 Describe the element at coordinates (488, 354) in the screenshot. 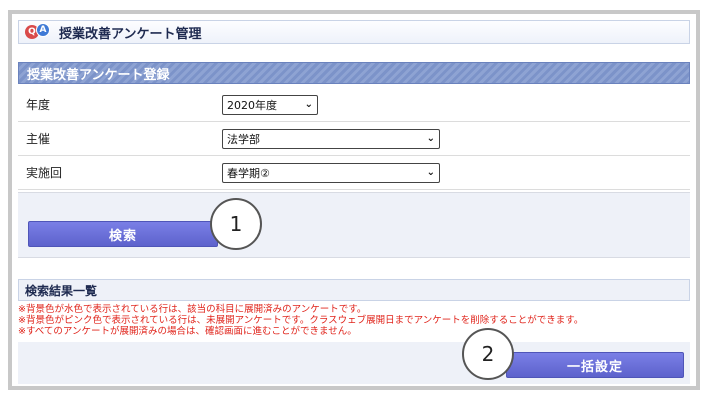

I see `callout-2: 2` at that location.